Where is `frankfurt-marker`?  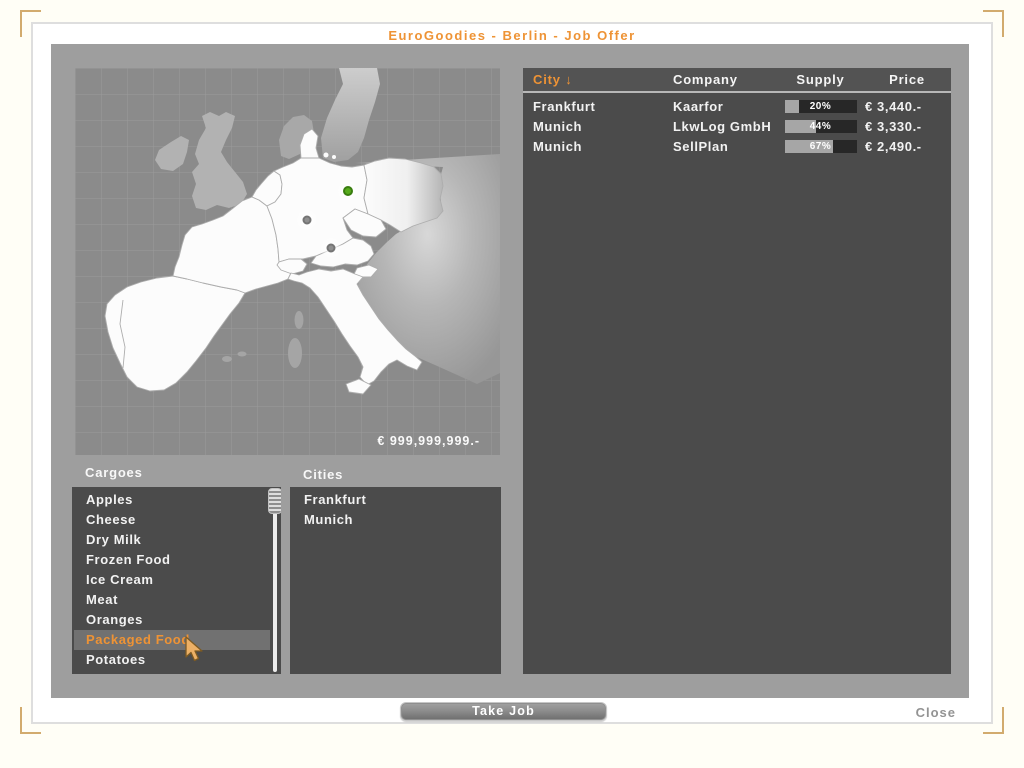 frankfurt-marker is located at coordinates (307, 220).